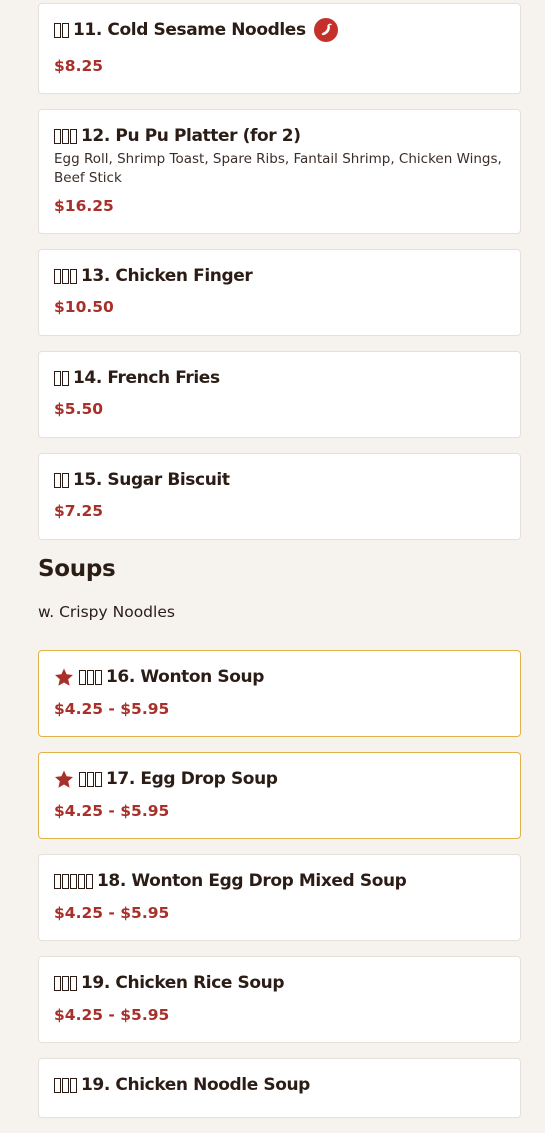  What do you see at coordinates (192, 779) in the screenshot?
I see `item-name: 17. Egg Drop Soup` at bounding box center [192, 779].